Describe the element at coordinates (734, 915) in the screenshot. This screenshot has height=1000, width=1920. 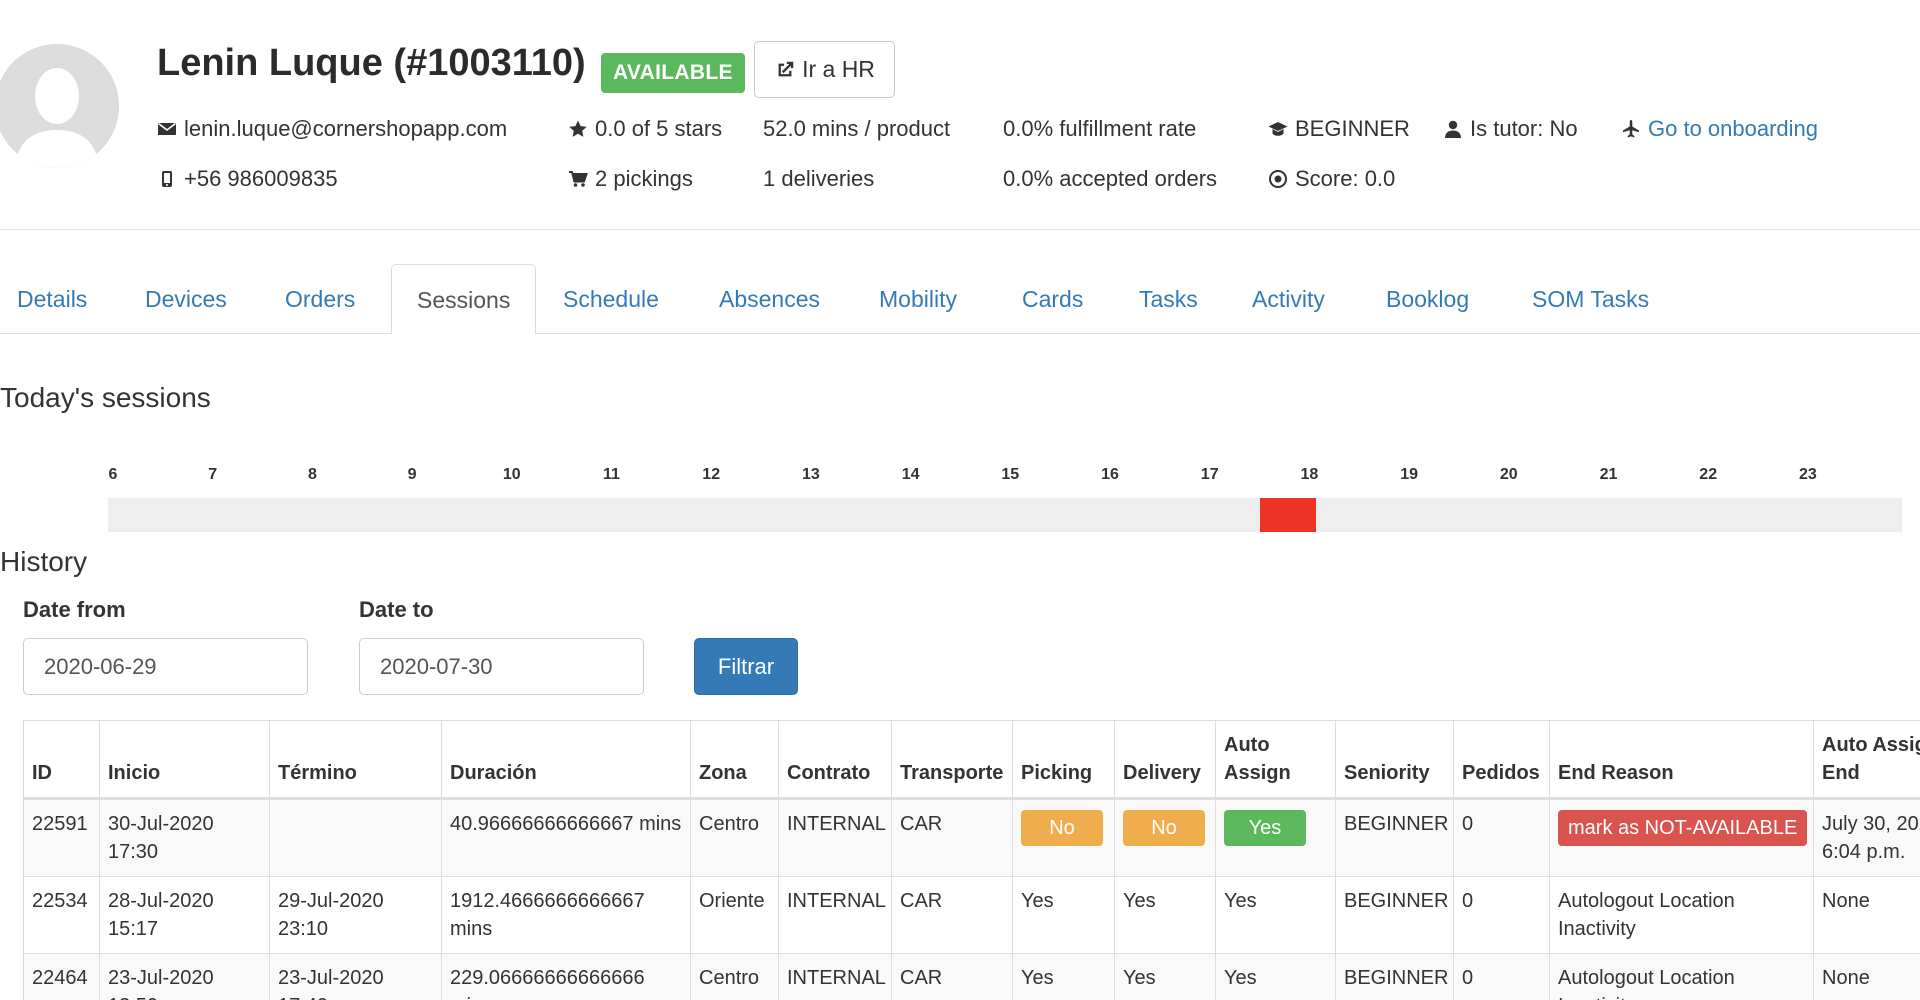
I see `cell-zona: Oriente` at that location.